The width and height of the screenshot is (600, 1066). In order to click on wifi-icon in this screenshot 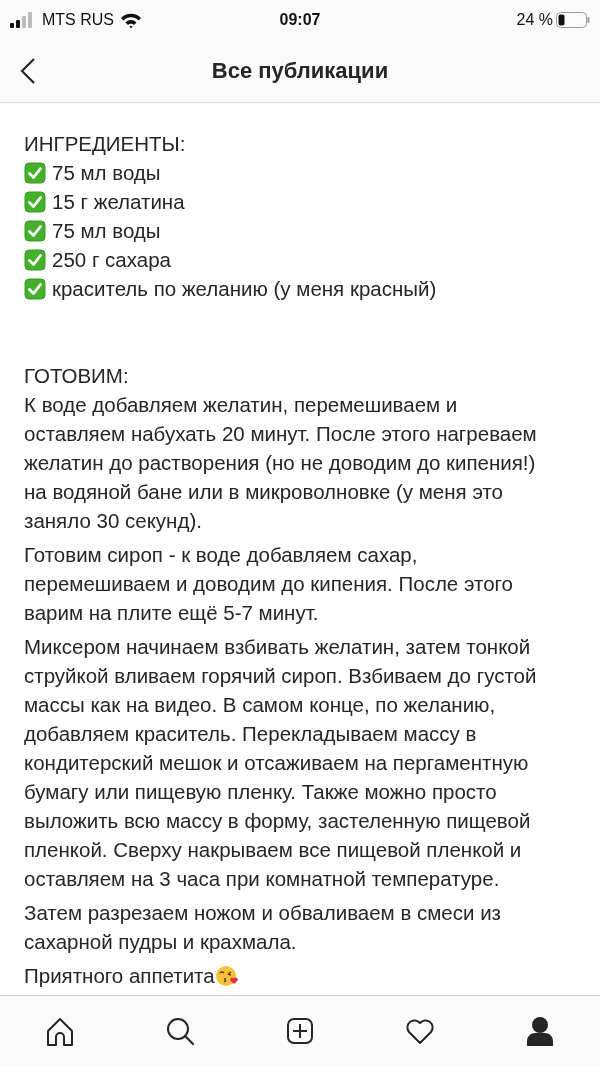, I will do `click(131, 20)`.